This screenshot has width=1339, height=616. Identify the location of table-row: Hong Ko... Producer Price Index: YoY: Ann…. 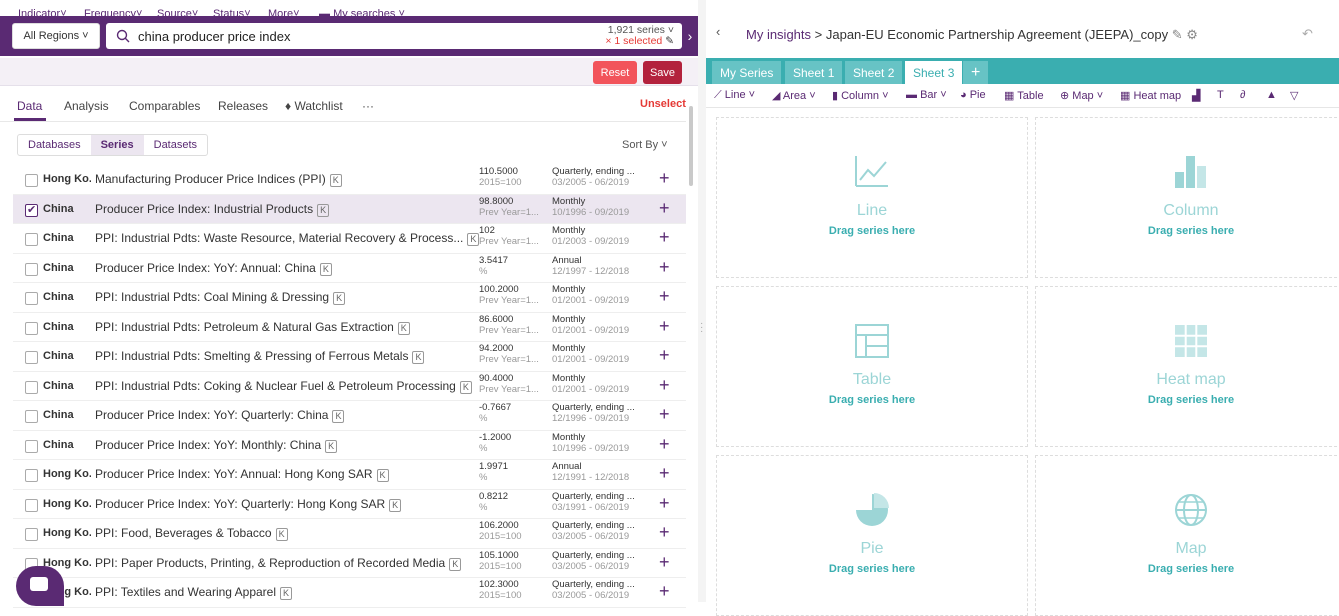
(349, 475).